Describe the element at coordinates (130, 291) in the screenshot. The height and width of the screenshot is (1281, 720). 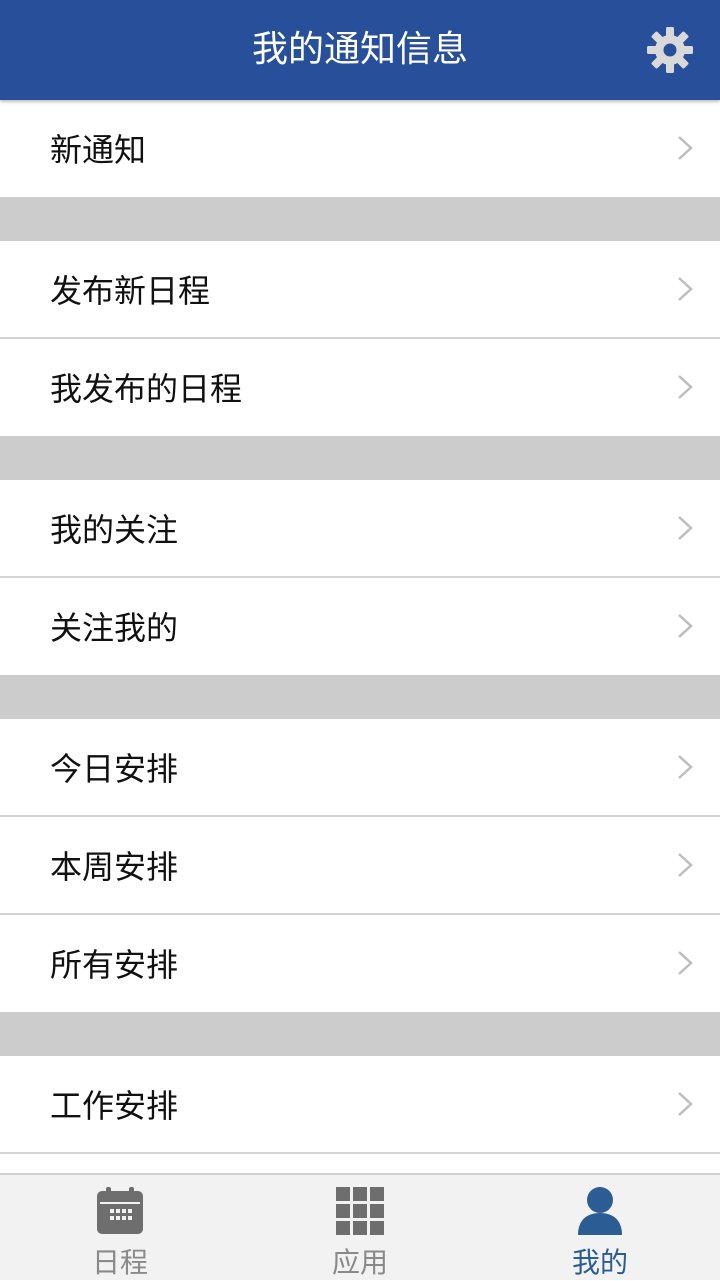
I see `menu-item-label: 发布新日程` at that location.